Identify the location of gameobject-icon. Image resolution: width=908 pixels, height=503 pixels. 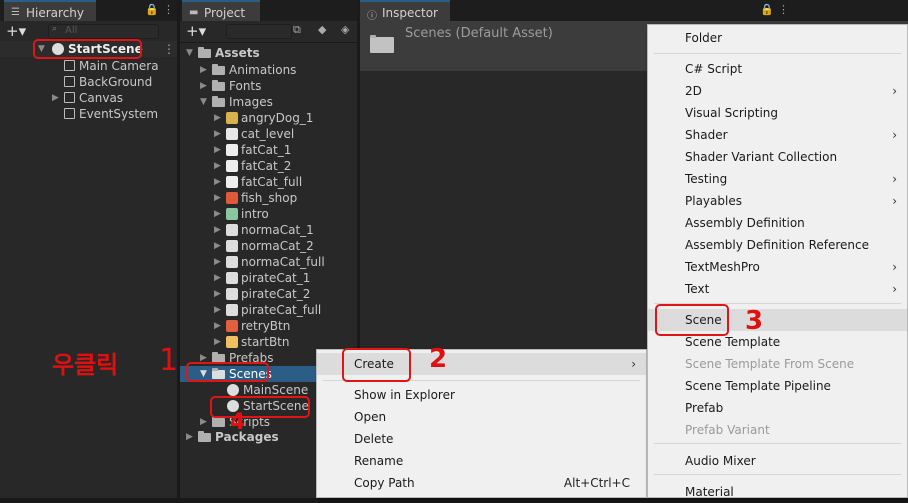
(69, 97).